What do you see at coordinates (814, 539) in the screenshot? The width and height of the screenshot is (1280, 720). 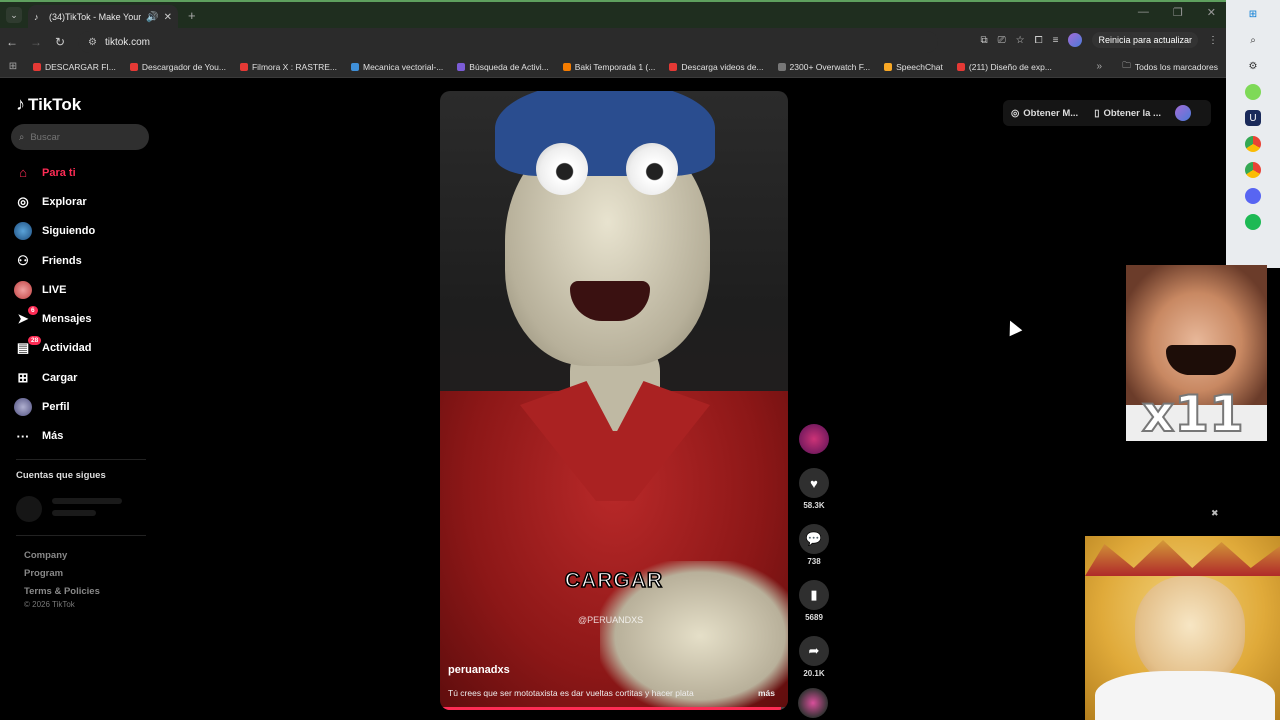 I see `comment-icon: 💬` at bounding box center [814, 539].